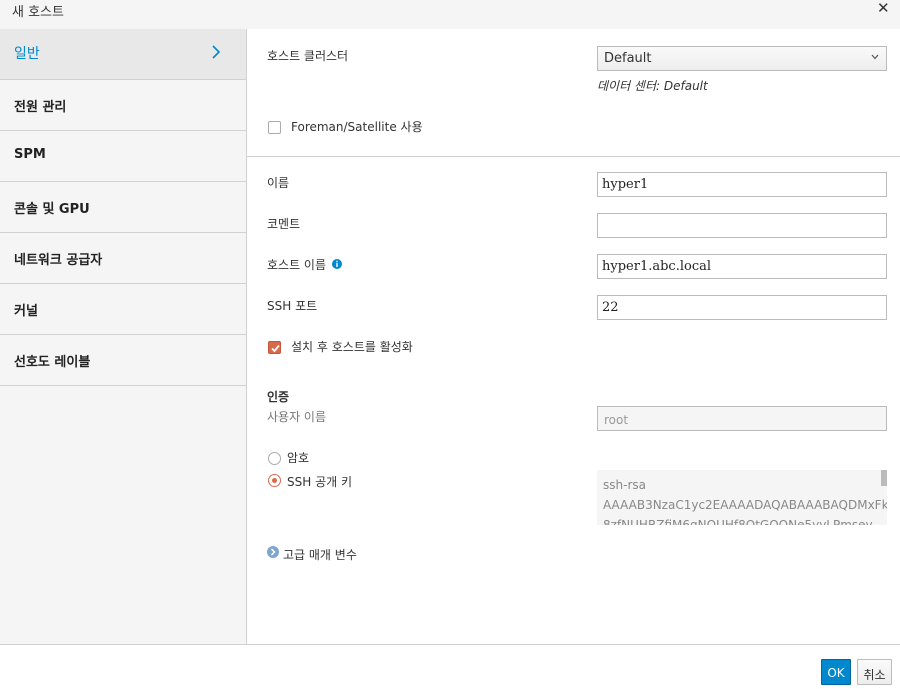 Image resolution: width=900 pixels, height=689 pixels. I want to click on sidebar-item-label: SPM, so click(30, 154).